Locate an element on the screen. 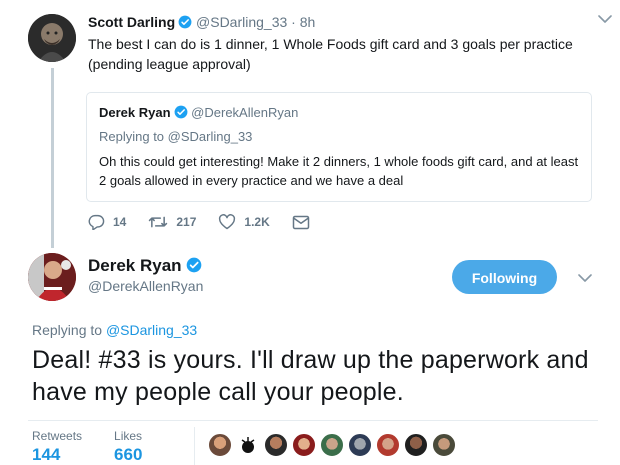 The width and height of the screenshot is (620, 465). retweets-value: 144 is located at coordinates (46, 454).